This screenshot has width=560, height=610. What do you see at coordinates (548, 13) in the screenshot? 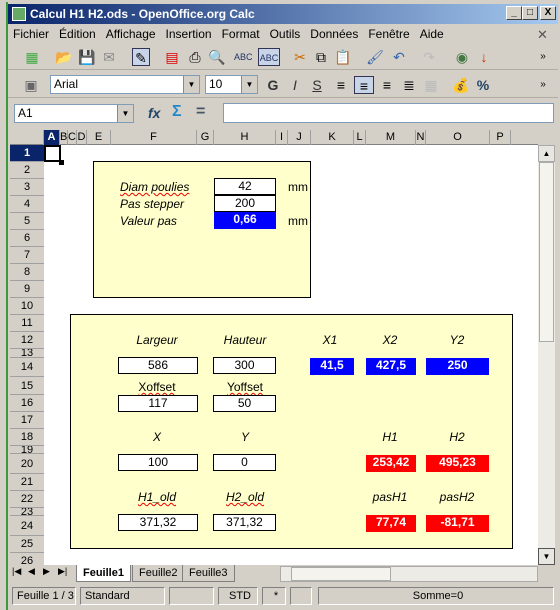
I see `close-button: X` at bounding box center [548, 13].